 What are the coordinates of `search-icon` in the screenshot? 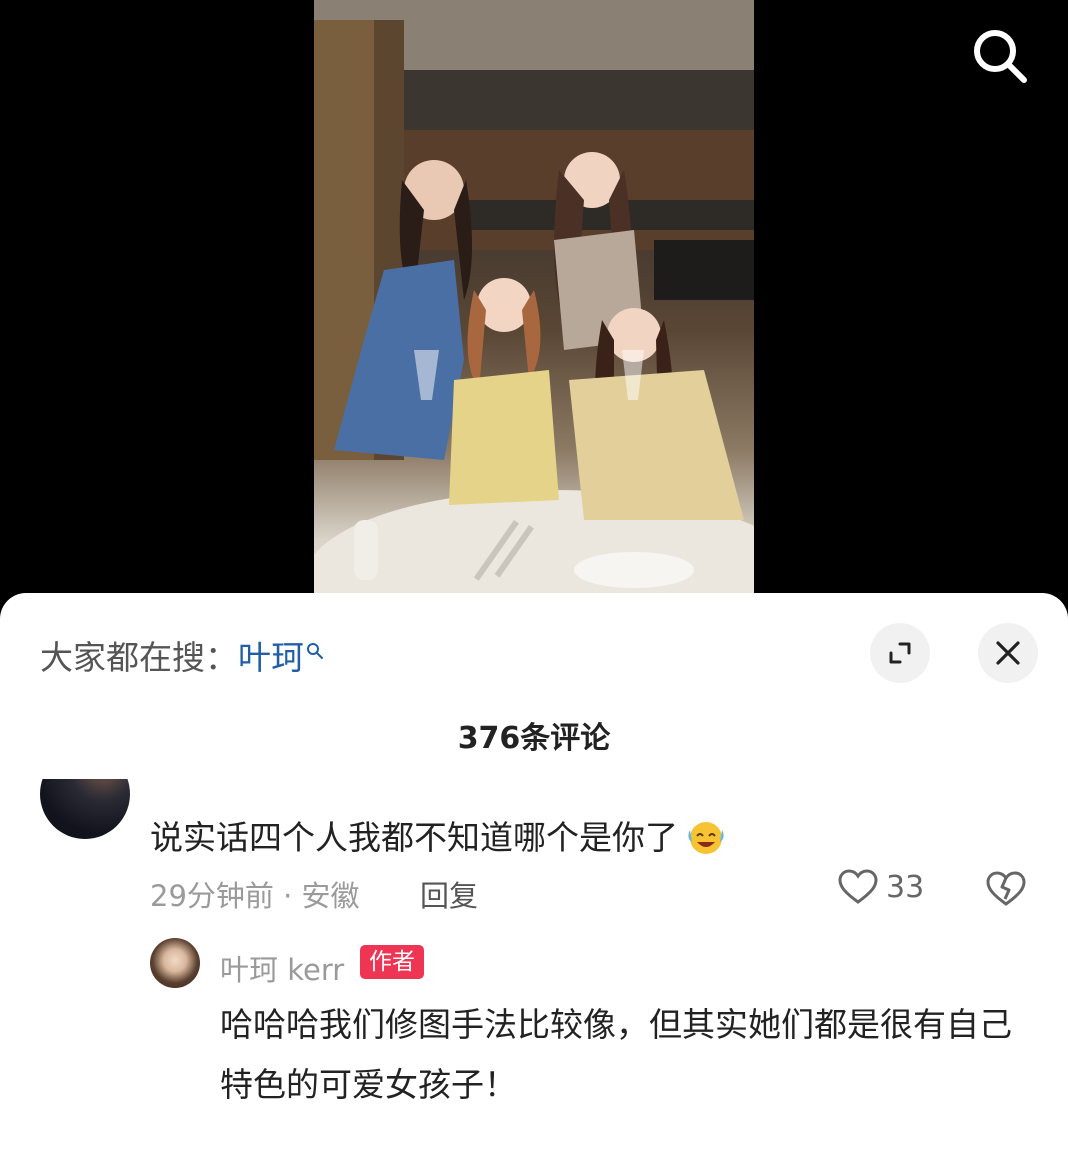 It's located at (1000, 56).